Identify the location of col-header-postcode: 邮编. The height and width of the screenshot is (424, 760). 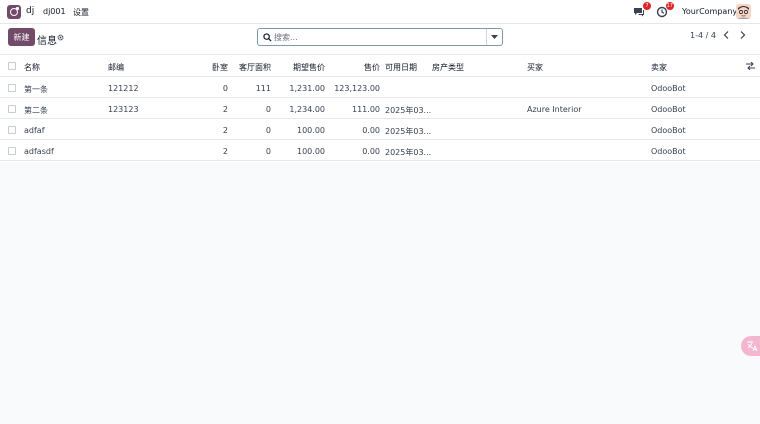
(116, 67).